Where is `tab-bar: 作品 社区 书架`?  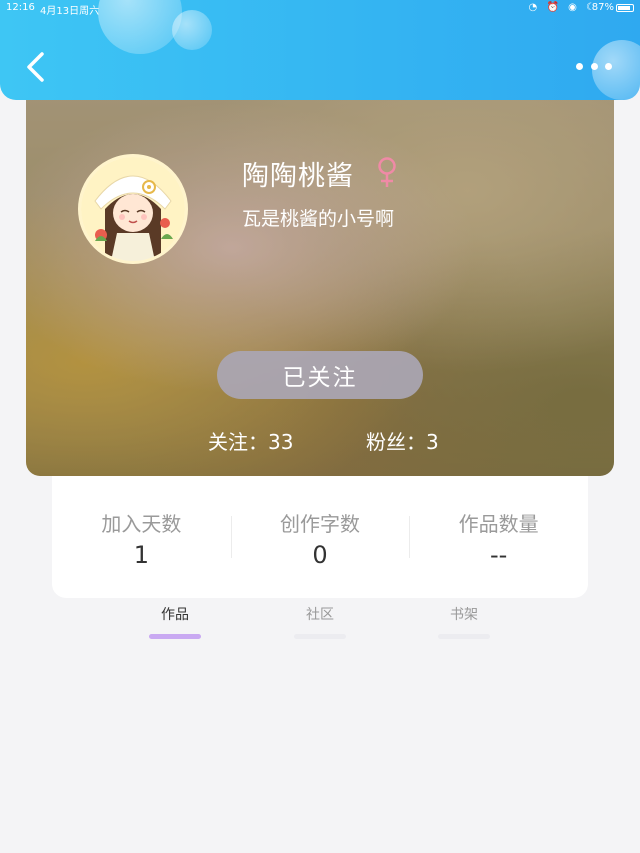 tab-bar: 作品 社区 书架 is located at coordinates (320, 624).